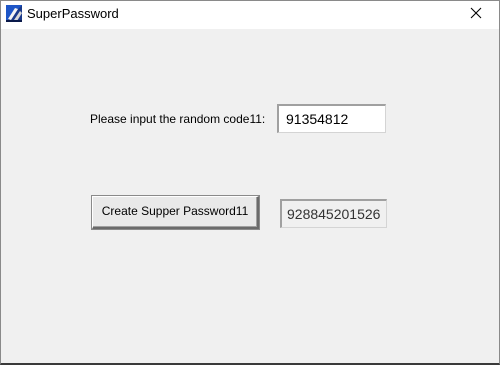 The height and width of the screenshot is (365, 500). I want to click on close-icon, so click(476, 15).